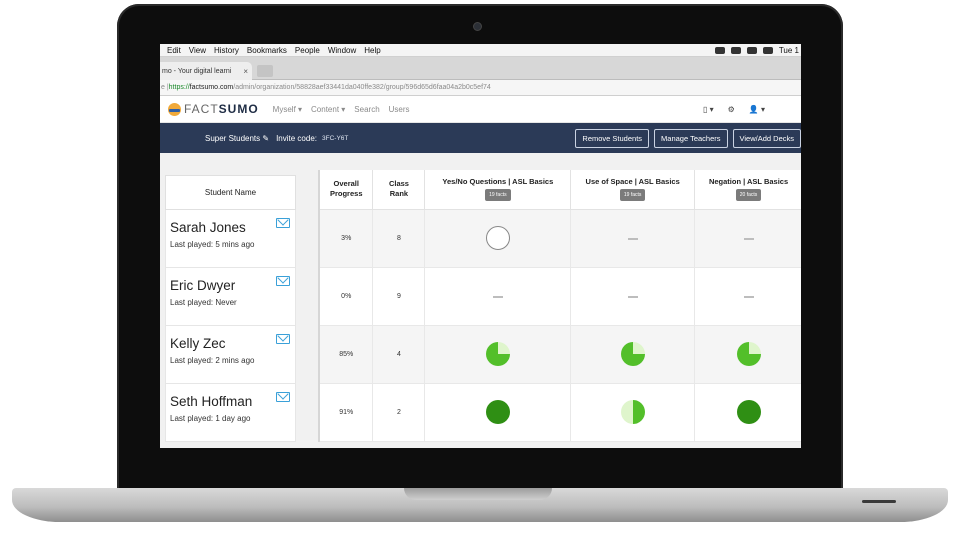  What do you see at coordinates (197, 50) in the screenshot?
I see `menu-view: View` at bounding box center [197, 50].